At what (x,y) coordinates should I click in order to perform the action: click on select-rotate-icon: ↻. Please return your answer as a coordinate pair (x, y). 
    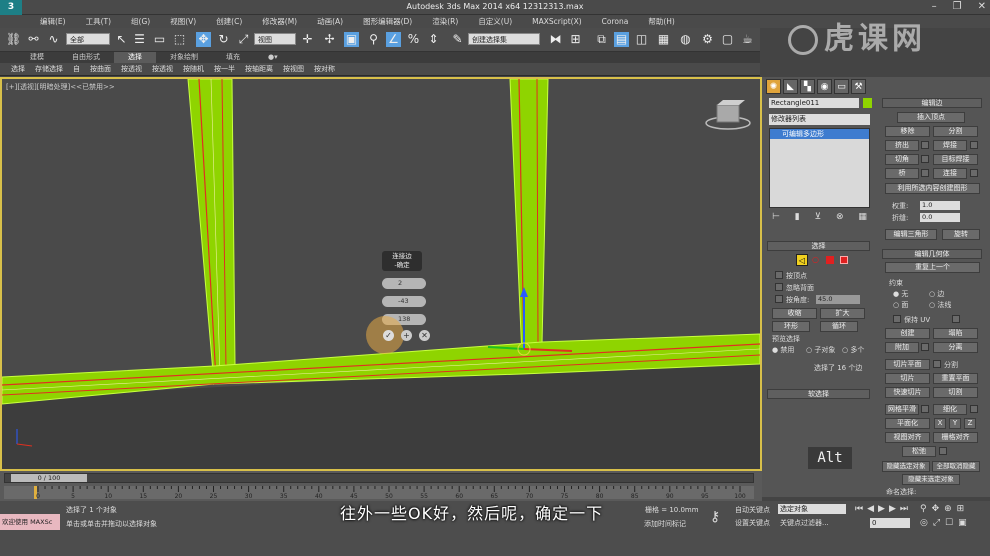
    Looking at the image, I should click on (223, 39).